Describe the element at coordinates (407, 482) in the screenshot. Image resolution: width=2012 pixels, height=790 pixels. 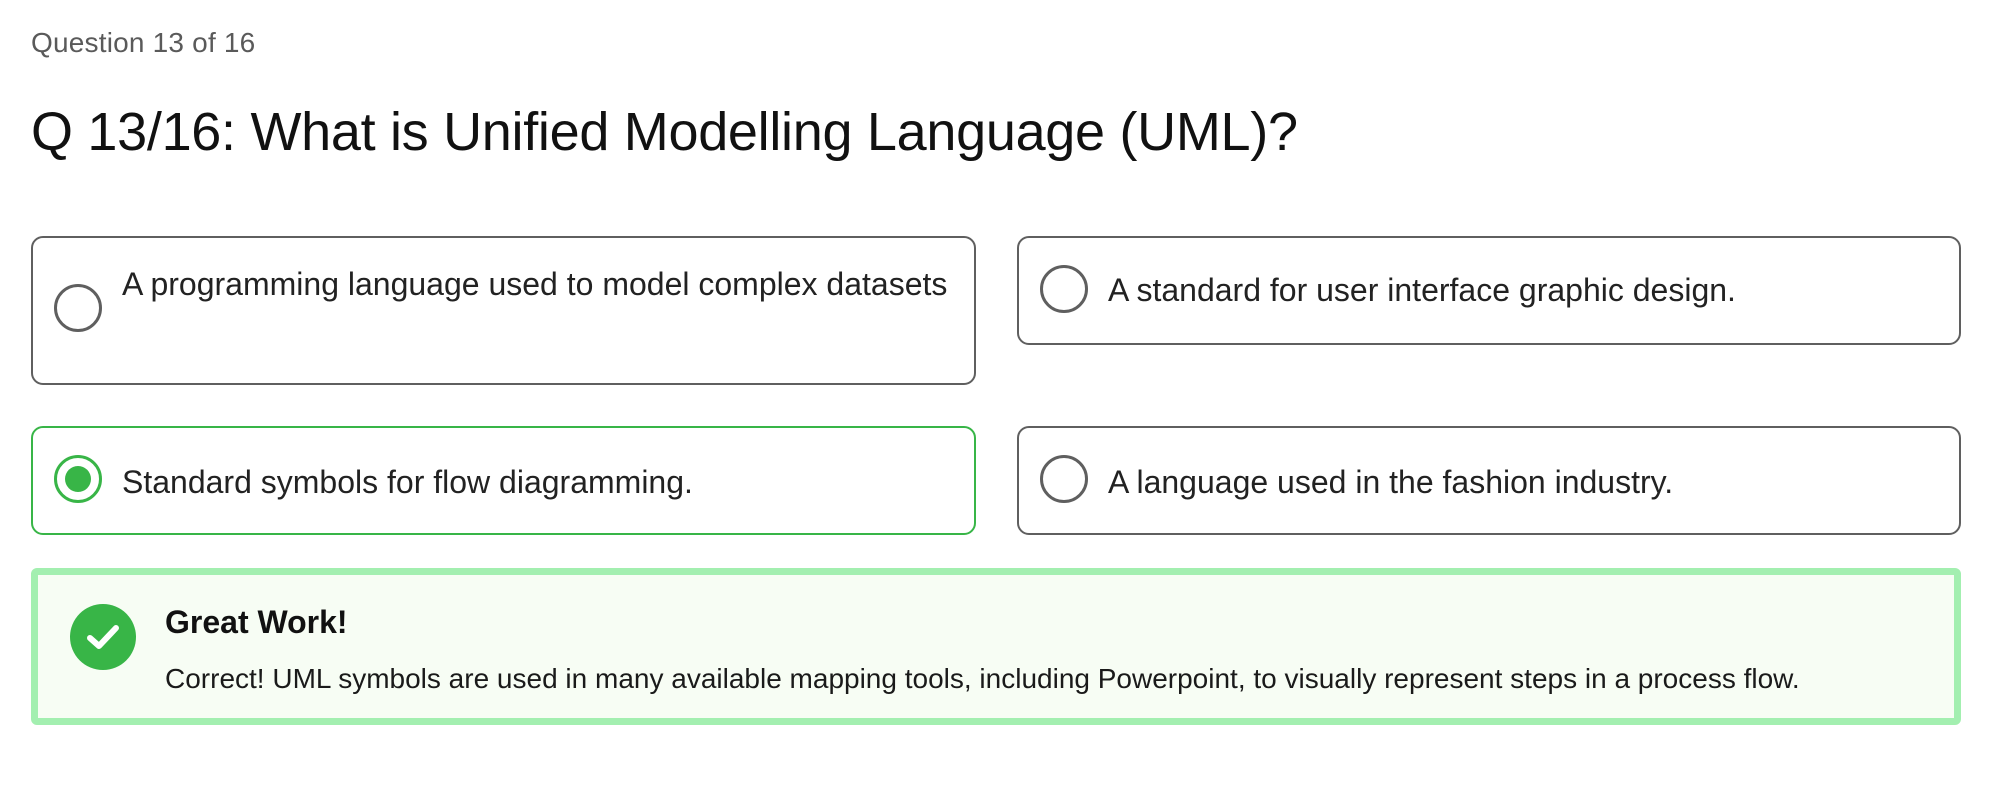
I see `option-label: Standard symbols for flow diagramming.` at that location.